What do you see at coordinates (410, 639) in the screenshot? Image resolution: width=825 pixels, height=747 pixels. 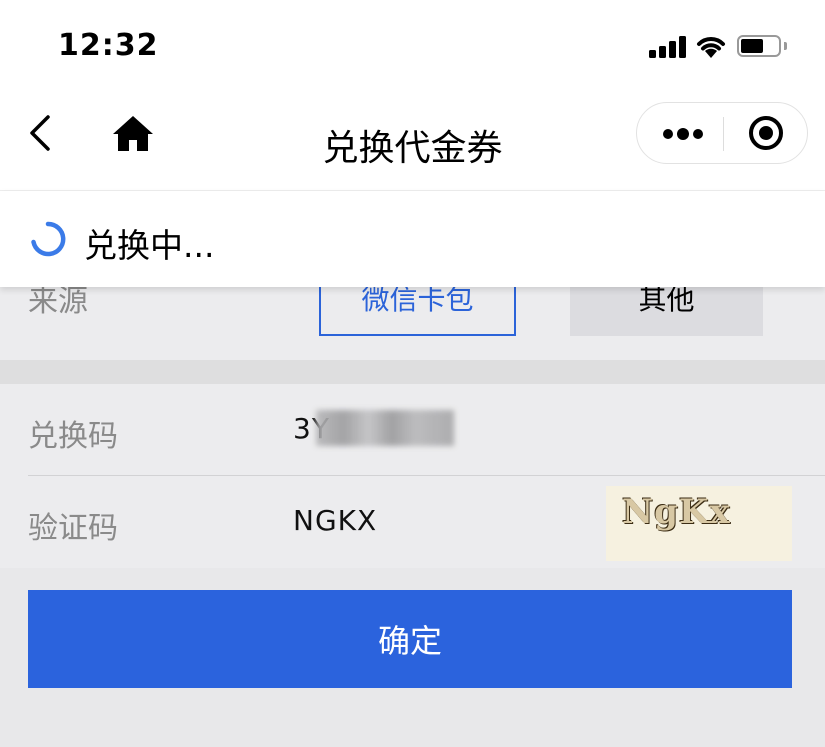 I see `confirm-button: 确定` at bounding box center [410, 639].